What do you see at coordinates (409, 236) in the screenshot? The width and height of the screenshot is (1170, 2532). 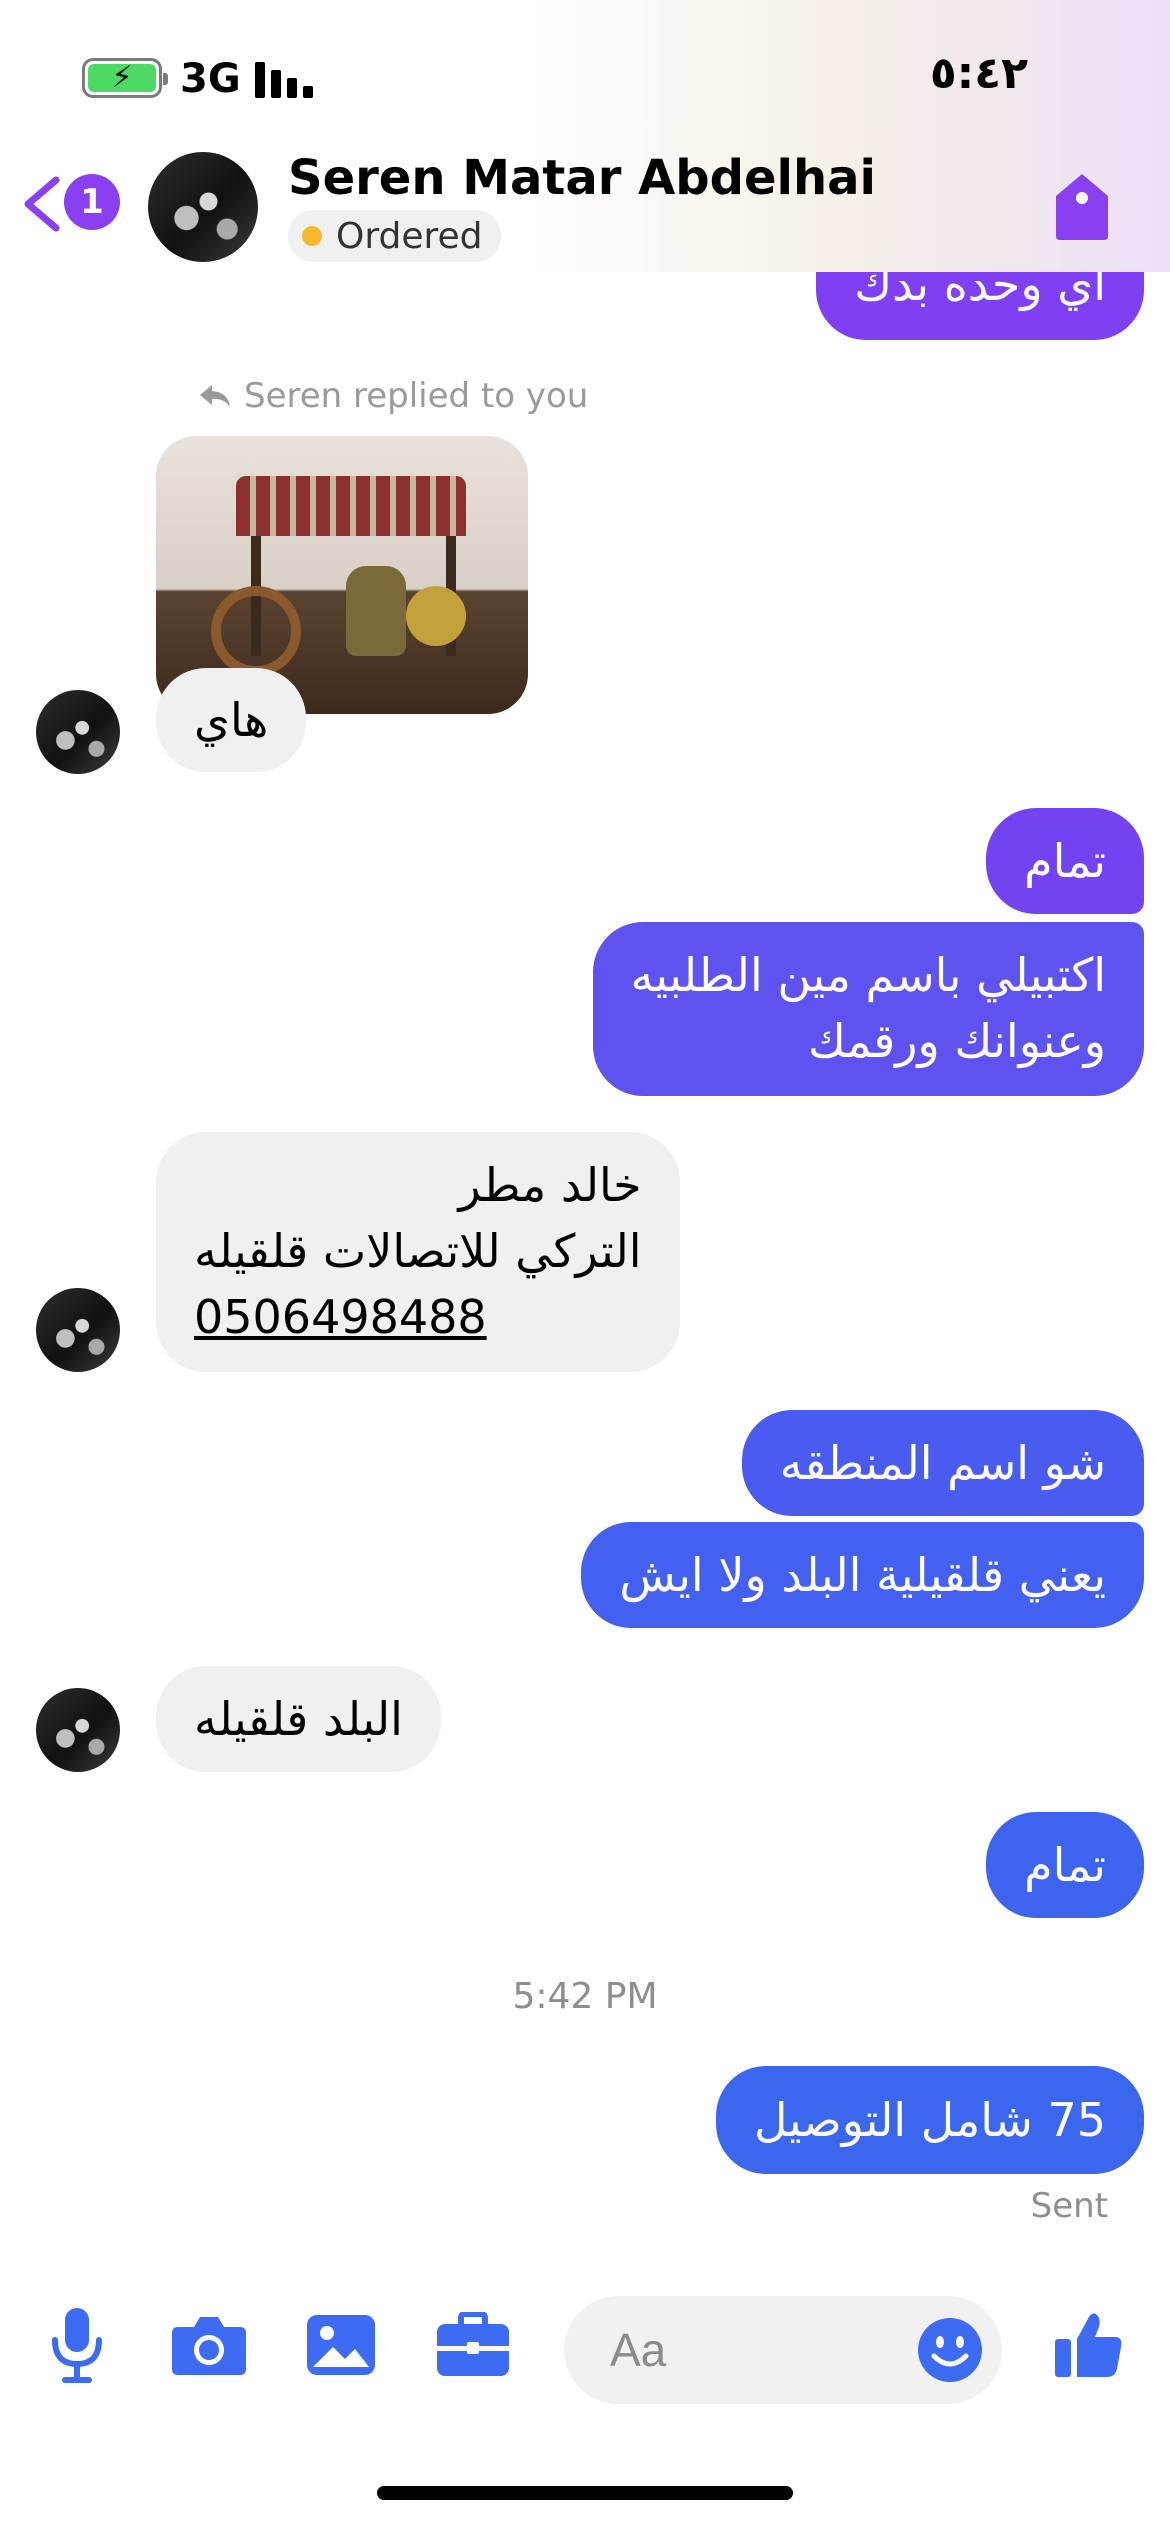 I see `order-status-label: Ordered` at bounding box center [409, 236].